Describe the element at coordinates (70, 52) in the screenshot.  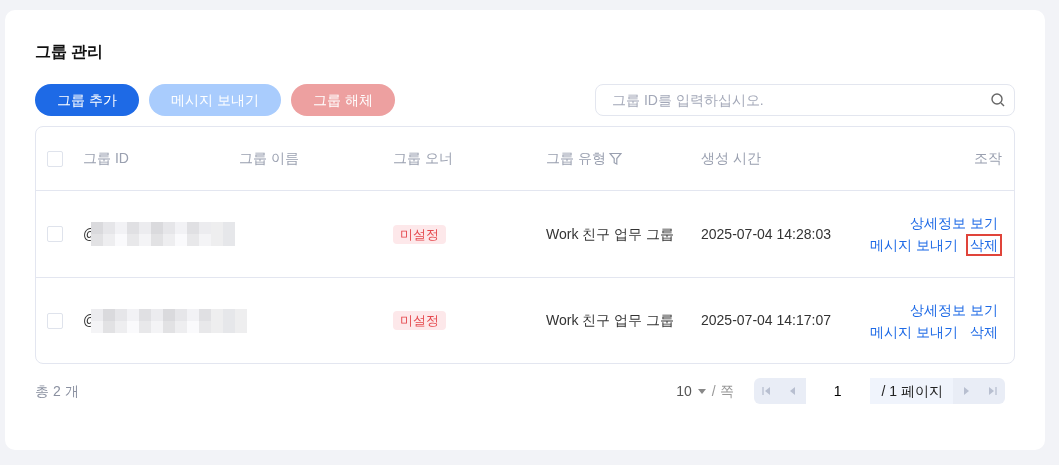
I see `page-title: 그룹 관리` at that location.